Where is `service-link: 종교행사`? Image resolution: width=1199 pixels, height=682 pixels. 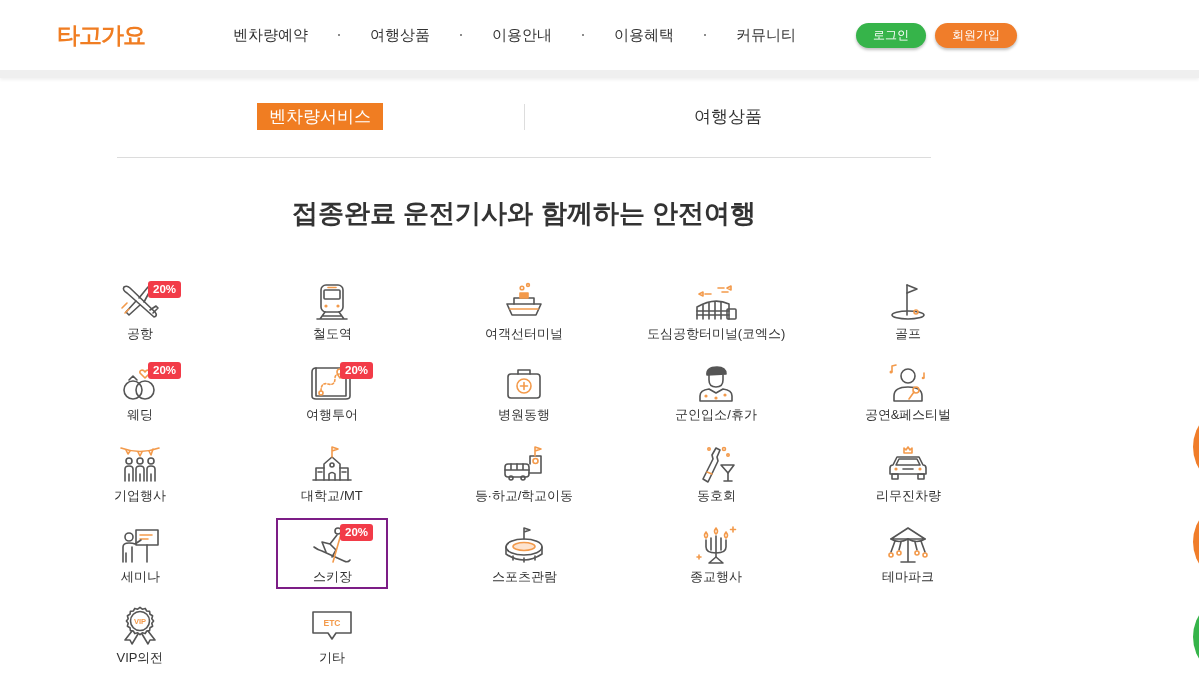
service-link: 종교행사 is located at coordinates (716, 553).